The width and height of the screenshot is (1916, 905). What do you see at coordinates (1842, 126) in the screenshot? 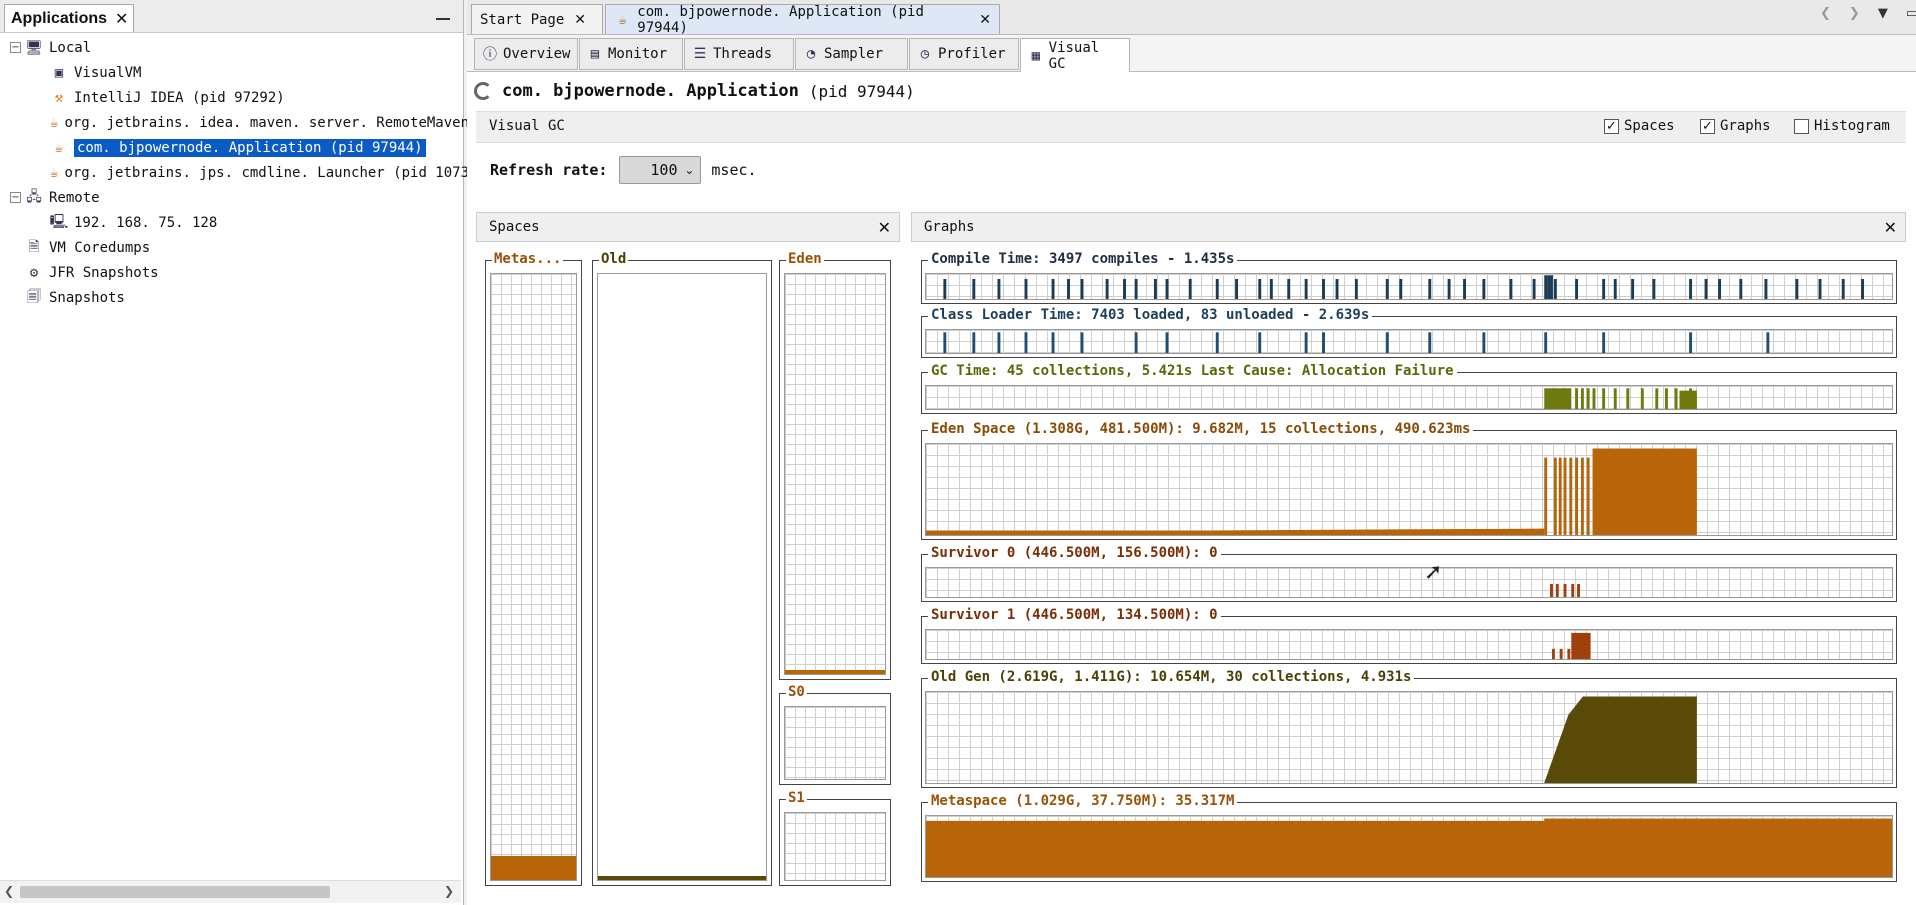
I see `histogram-checkbox: Histogram` at bounding box center [1842, 126].